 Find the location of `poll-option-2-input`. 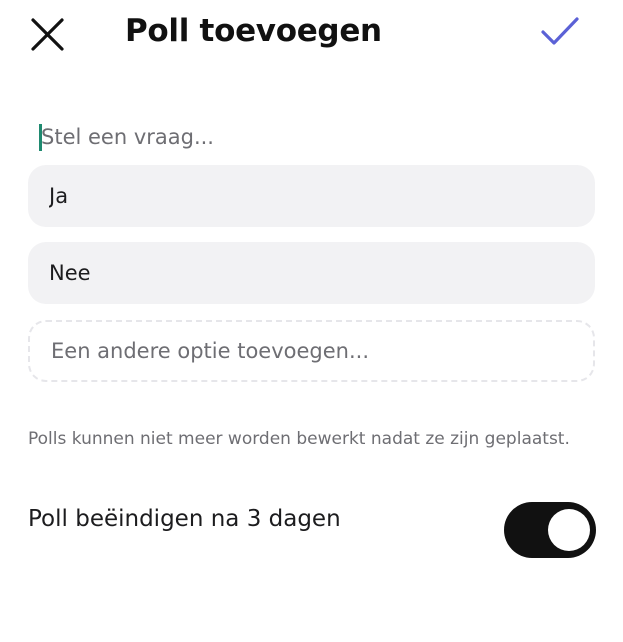

poll-option-2-input is located at coordinates (309, 273).